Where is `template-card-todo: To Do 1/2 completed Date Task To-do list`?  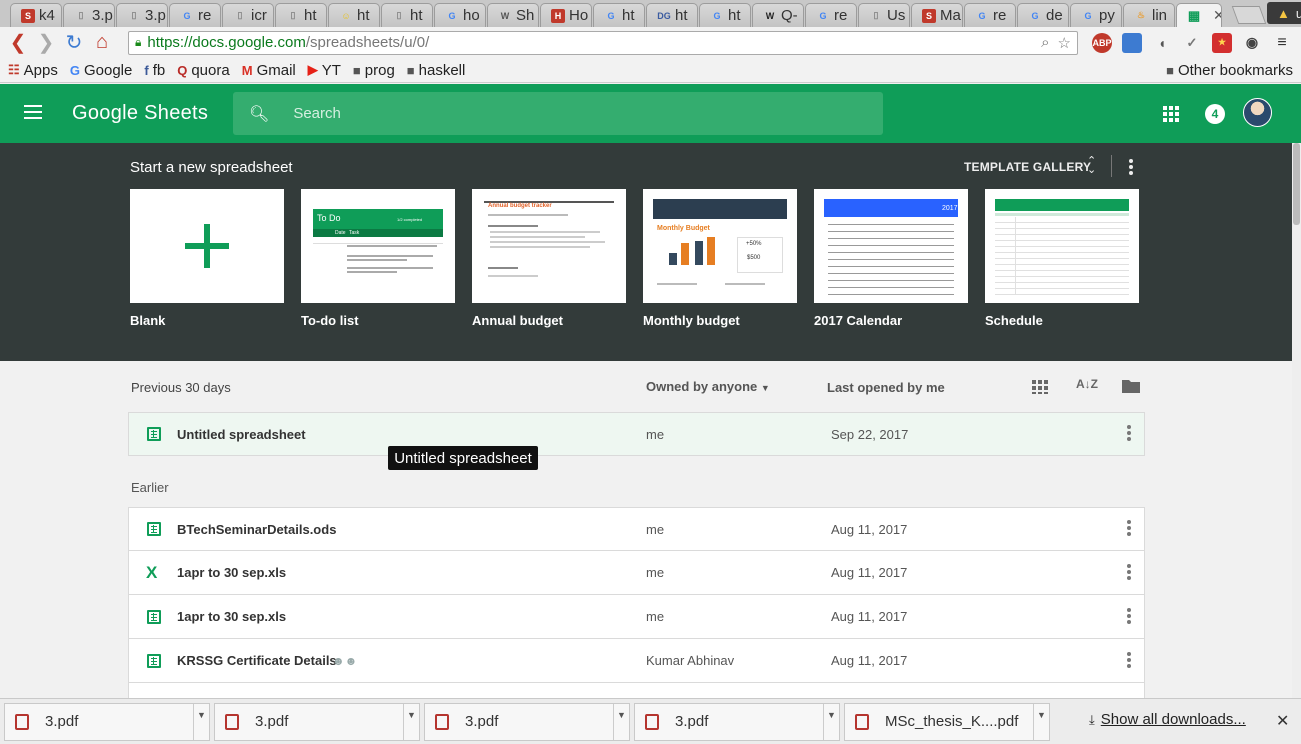 template-card-todo: To Do 1/2 completed Date Task To-do list is located at coordinates (378, 258).